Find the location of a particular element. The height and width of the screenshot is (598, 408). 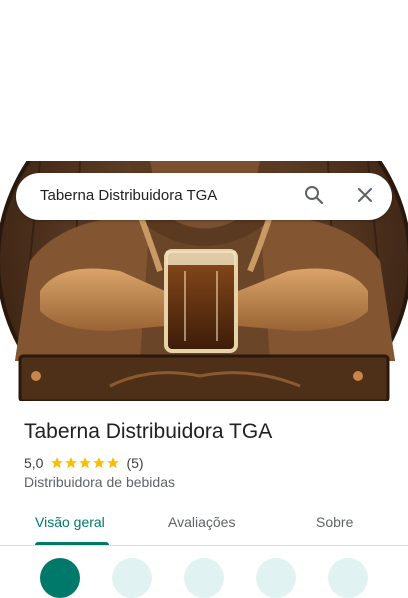

directions-button is located at coordinates (60, 578).